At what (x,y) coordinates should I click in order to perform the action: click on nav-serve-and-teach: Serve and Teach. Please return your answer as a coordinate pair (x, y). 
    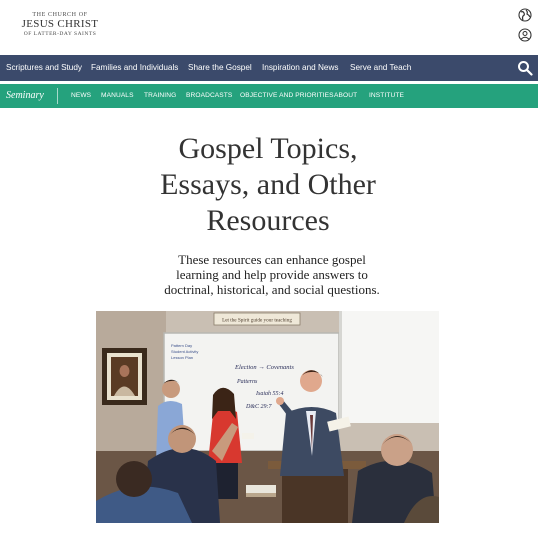
    Looking at the image, I should click on (380, 68).